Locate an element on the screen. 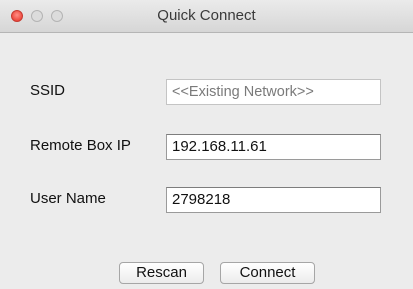 Image resolution: width=413 pixels, height=289 pixels. ssid-field: <<Existing Network>> is located at coordinates (273, 92).